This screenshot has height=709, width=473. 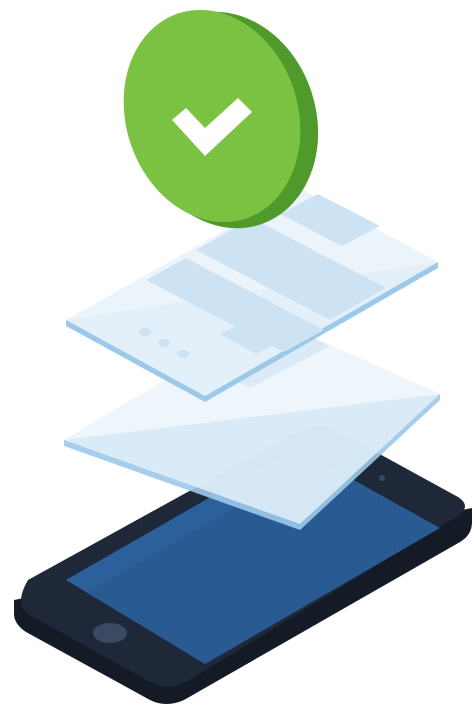 I want to click on phone-speaker, so click(x=382, y=478).